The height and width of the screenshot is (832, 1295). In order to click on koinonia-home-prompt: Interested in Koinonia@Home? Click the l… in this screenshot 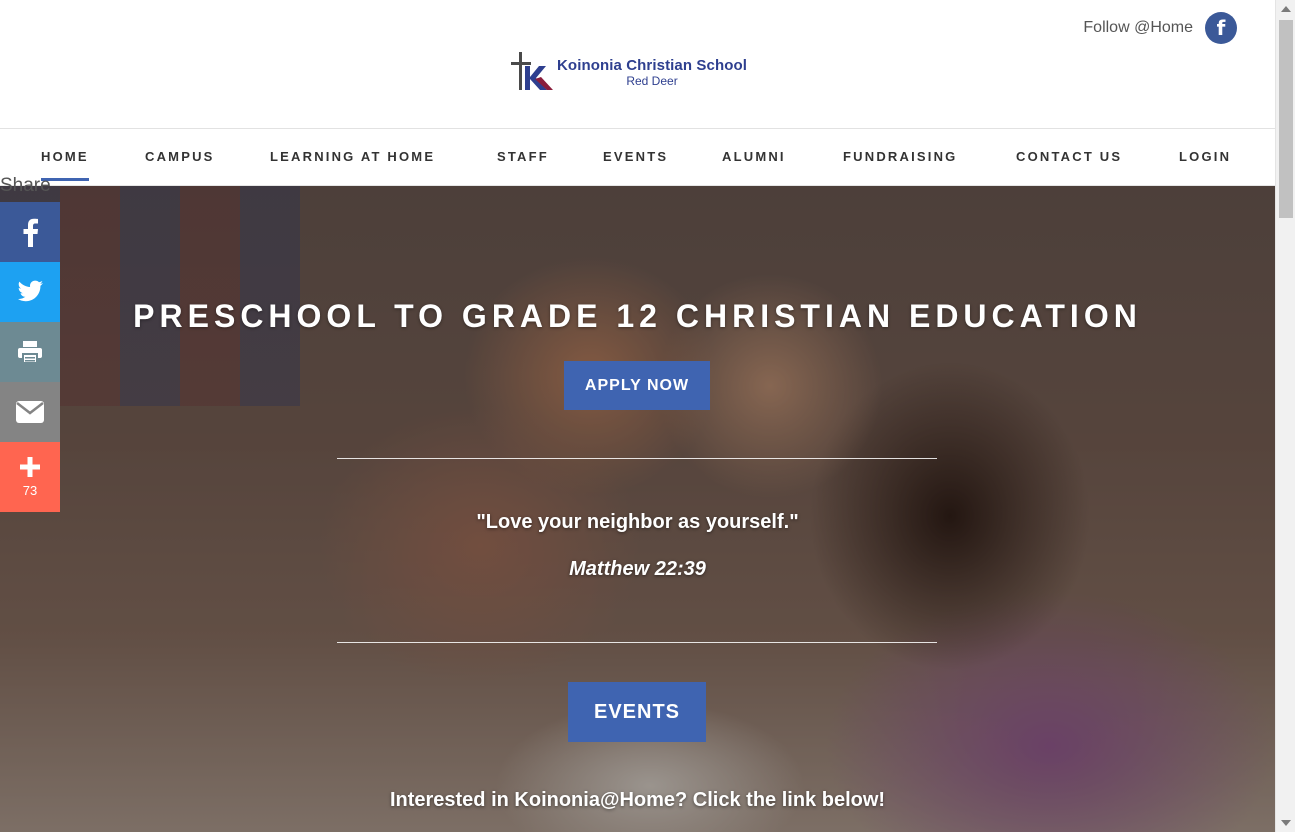, I will do `click(637, 800)`.